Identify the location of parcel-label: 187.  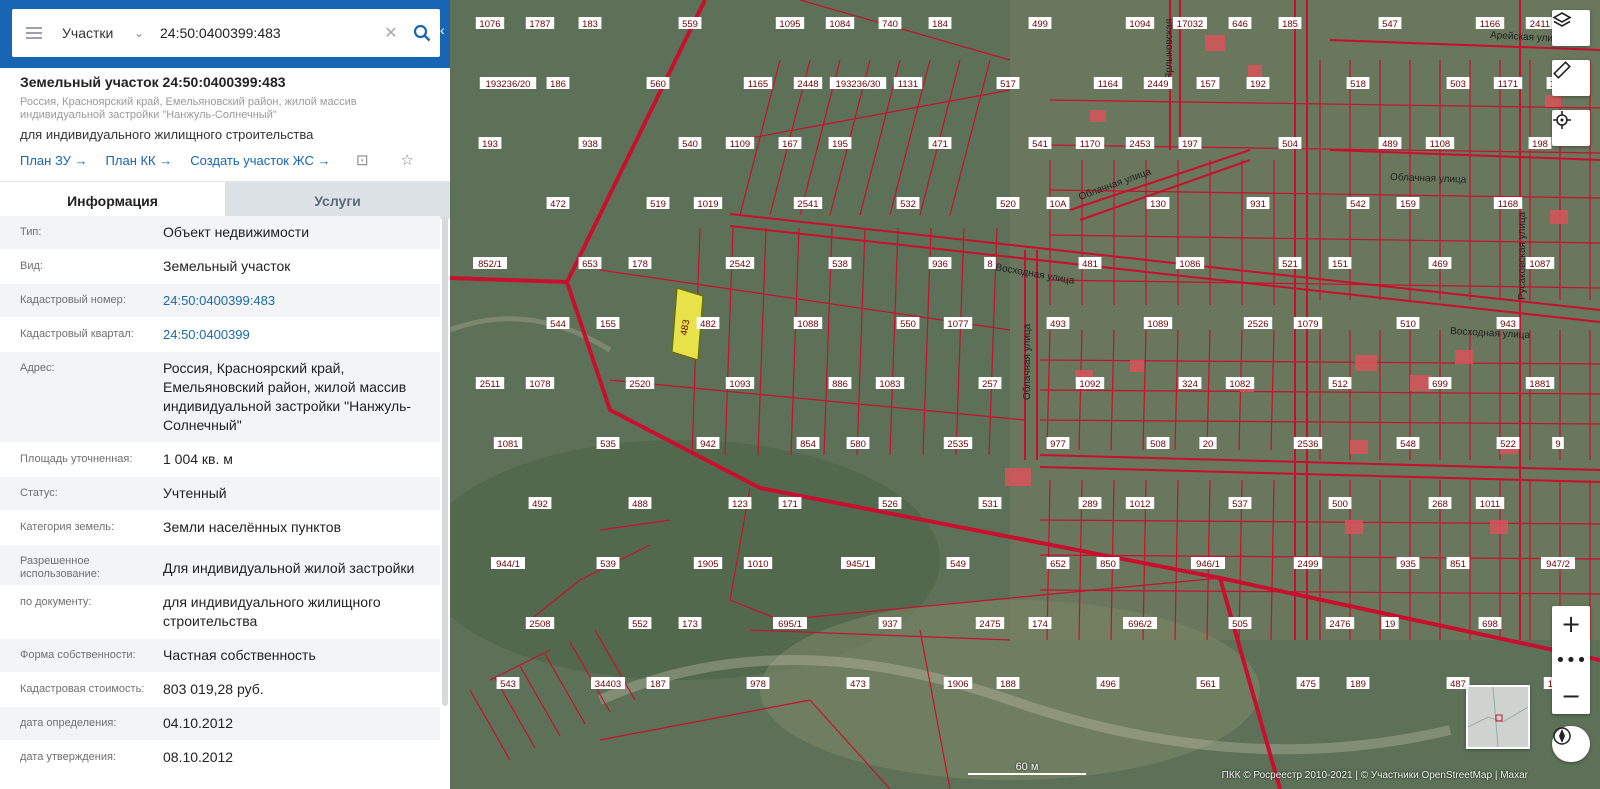
(658, 684).